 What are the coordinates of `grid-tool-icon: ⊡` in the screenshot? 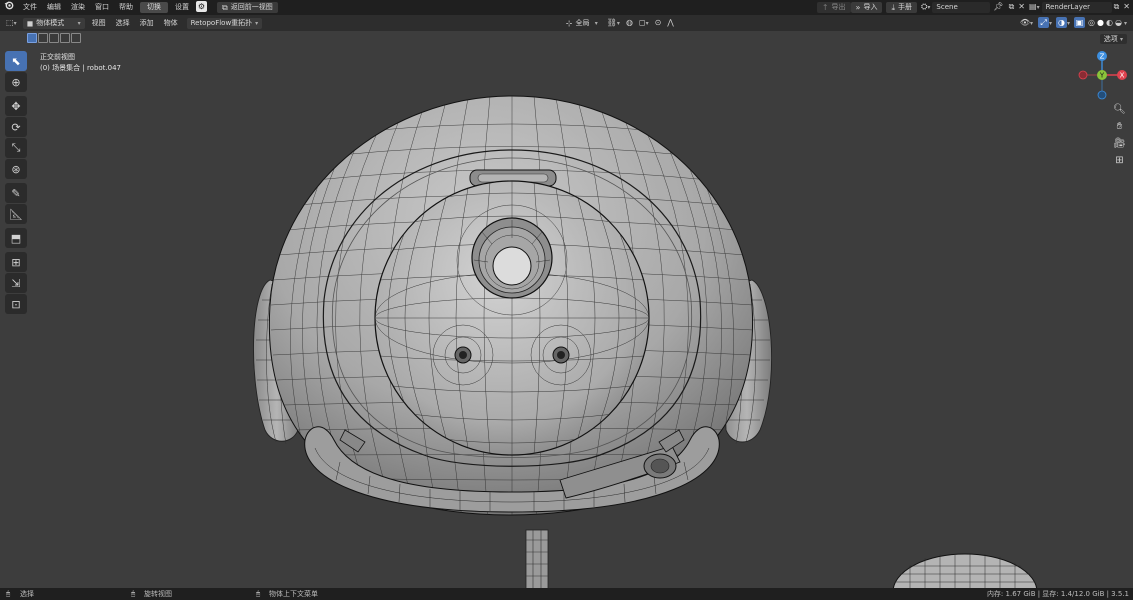 It's located at (16, 304).